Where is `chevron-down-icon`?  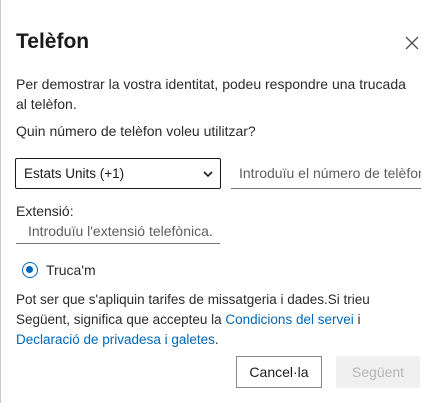
chevron-down-icon is located at coordinates (208, 174).